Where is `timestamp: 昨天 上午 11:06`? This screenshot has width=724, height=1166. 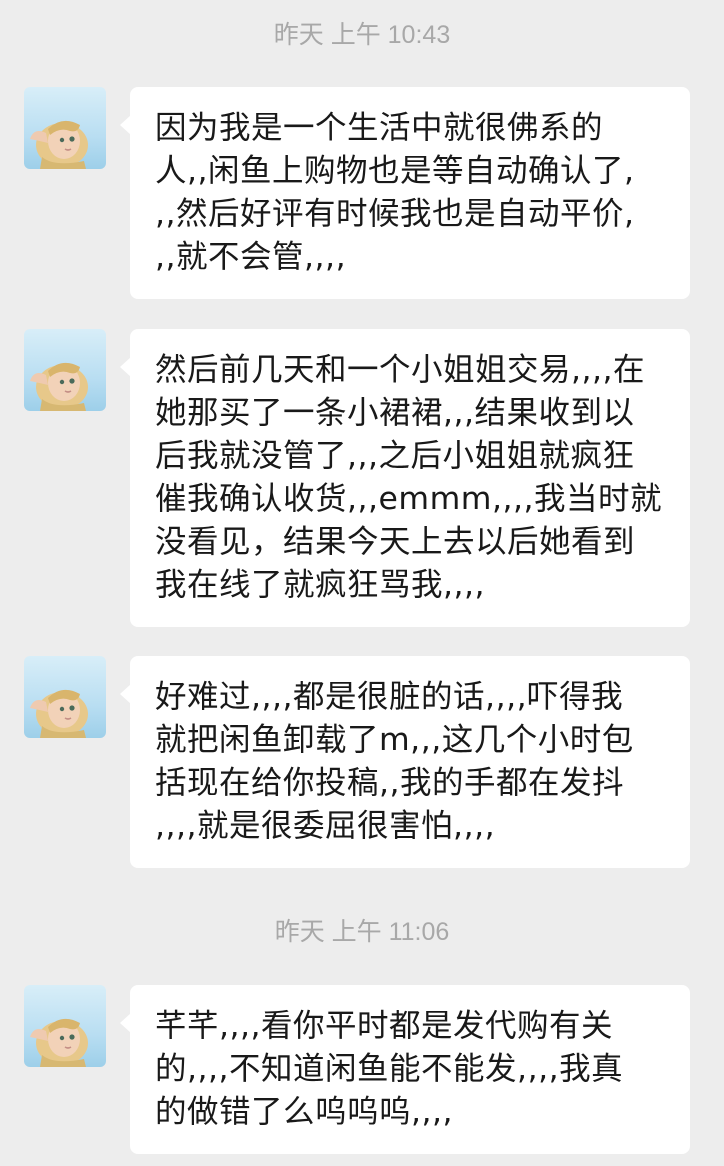
timestamp: 昨天 上午 11:06 is located at coordinates (362, 932).